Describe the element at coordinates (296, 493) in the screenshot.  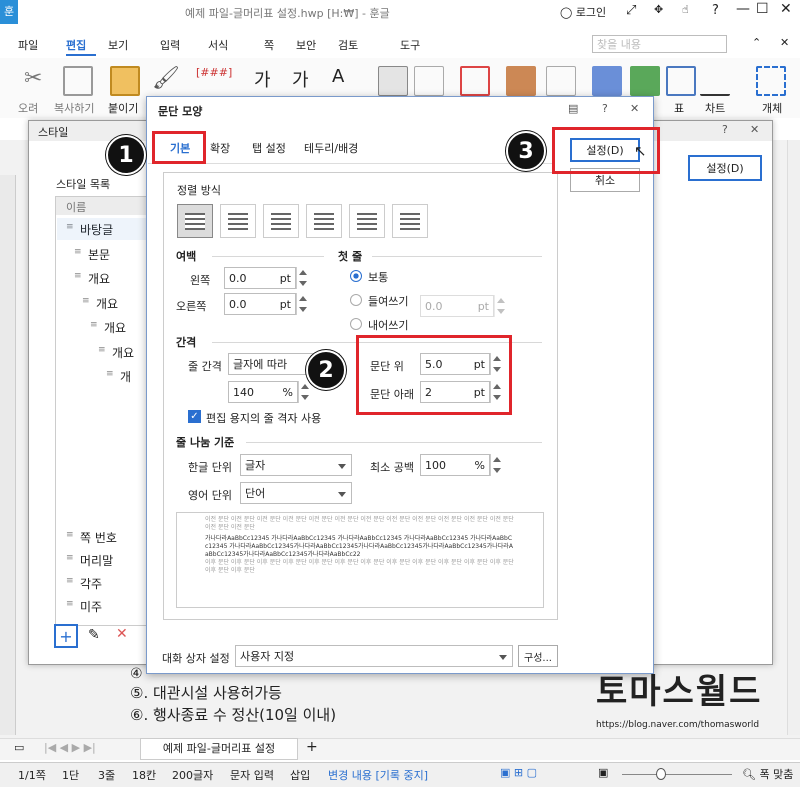
I see `english-unit-select: 단어` at that location.